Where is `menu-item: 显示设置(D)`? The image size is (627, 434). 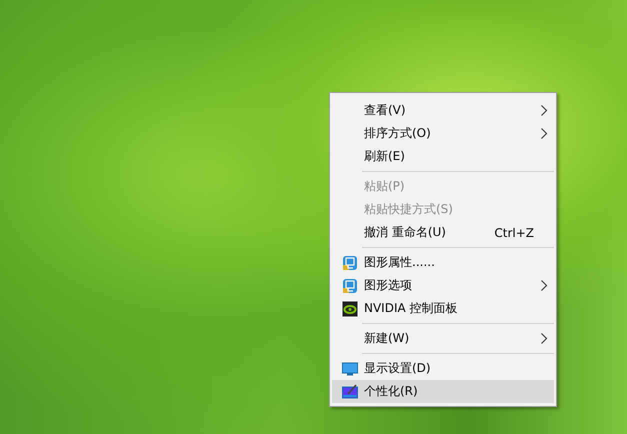 menu-item: 显示设置(D) is located at coordinates (443, 368).